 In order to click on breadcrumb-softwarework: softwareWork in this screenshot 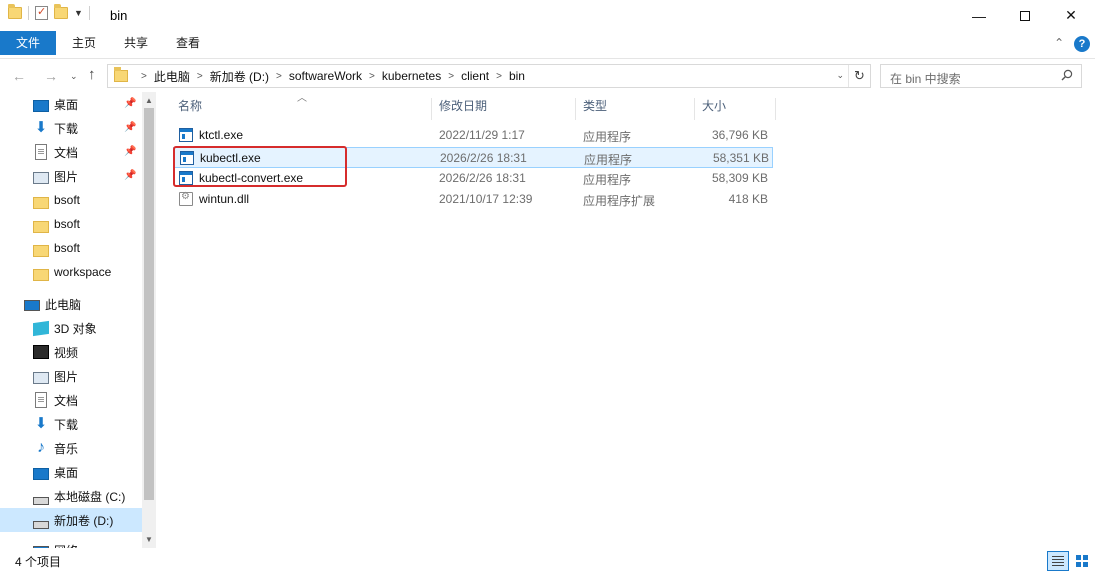, I will do `click(325, 76)`.